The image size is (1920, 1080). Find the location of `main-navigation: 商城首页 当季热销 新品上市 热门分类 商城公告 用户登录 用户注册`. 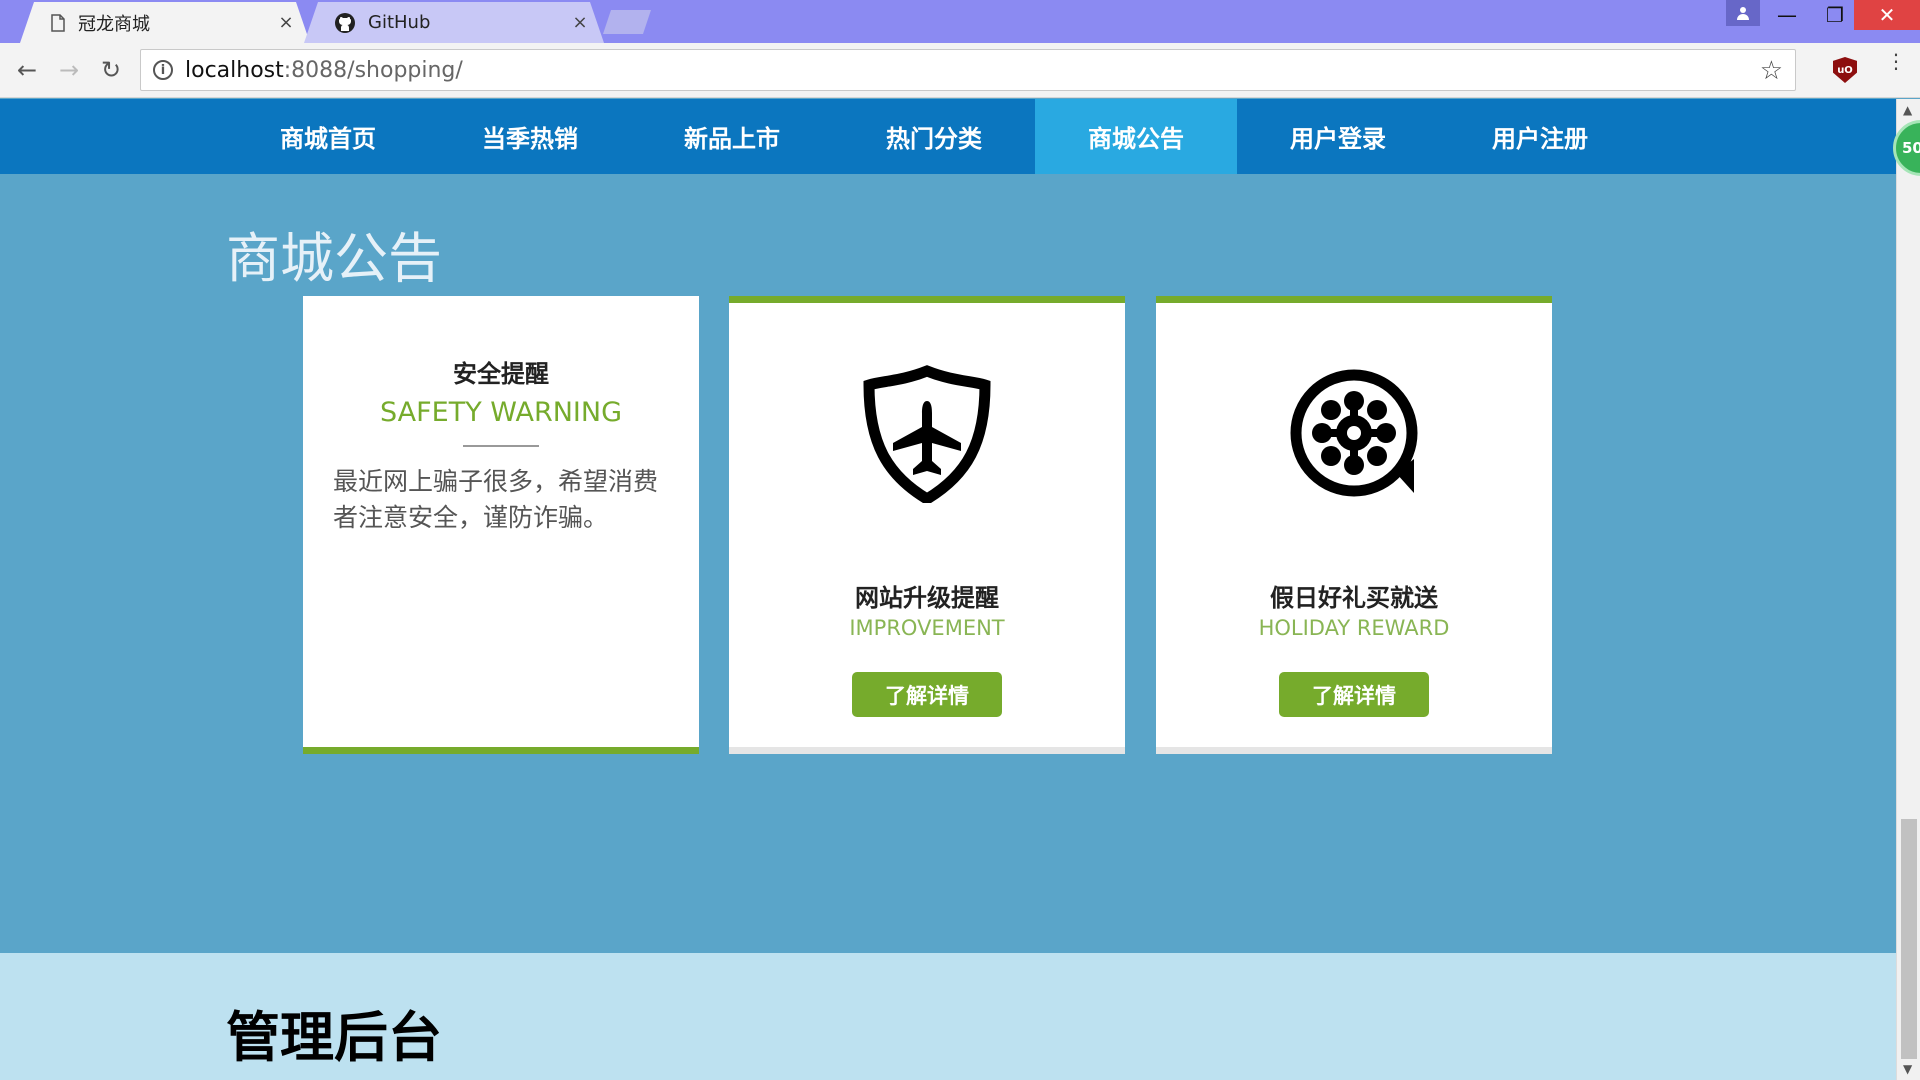

main-navigation: 商城首页 当季热销 新品上市 热门分类 商城公告 用户登录 用户注册 is located at coordinates (948, 136).